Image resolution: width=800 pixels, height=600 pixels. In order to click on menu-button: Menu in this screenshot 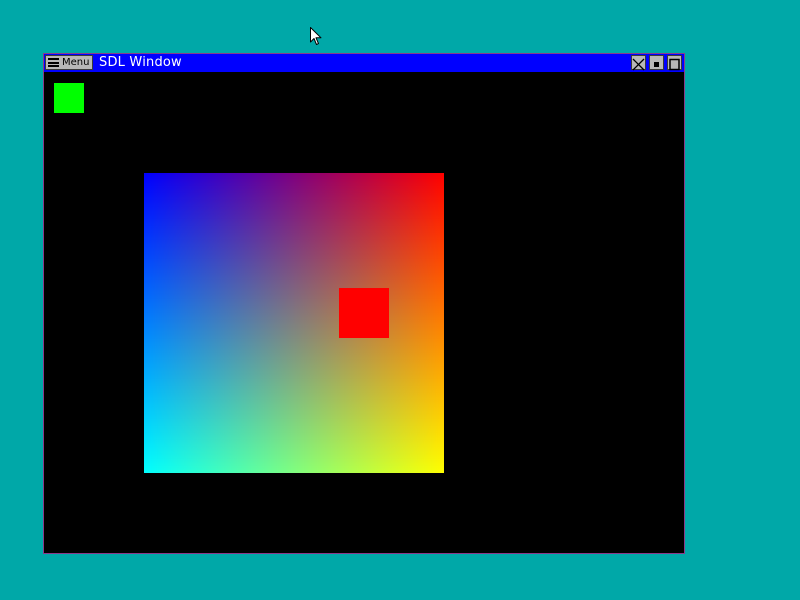, I will do `click(69, 62)`.